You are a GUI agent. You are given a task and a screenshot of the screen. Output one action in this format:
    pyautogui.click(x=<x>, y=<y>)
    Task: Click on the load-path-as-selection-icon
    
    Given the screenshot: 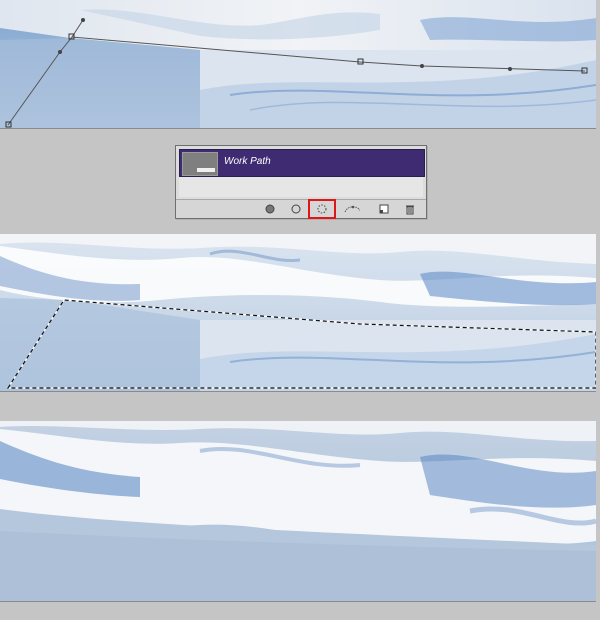 What is the action you would take?
    pyautogui.click(x=322, y=209)
    